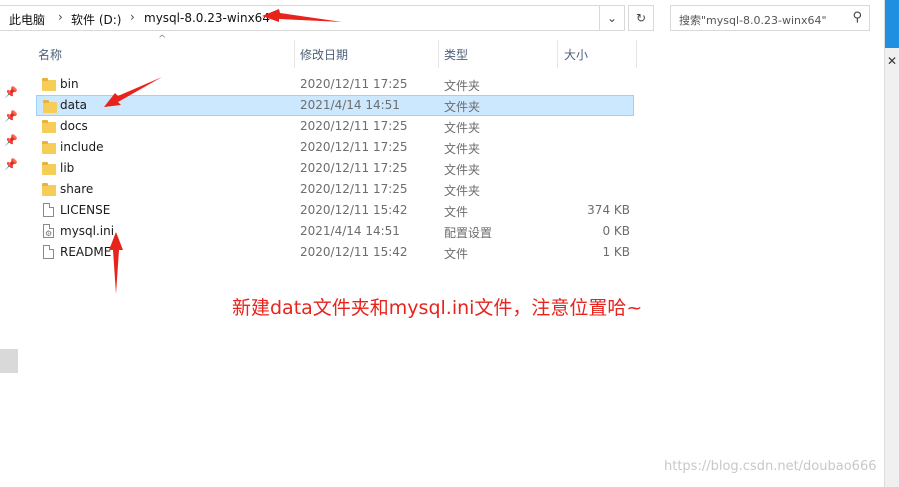 This screenshot has height=487, width=899. I want to click on arrow-to-folder-path, so click(302, 15).